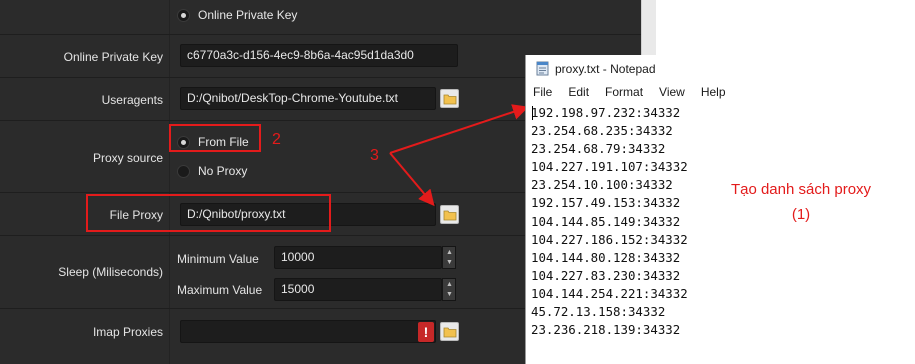 The height and width of the screenshot is (364, 915). I want to click on notepad-titlebar: proxy.txt - Notepad, so click(720, 68).